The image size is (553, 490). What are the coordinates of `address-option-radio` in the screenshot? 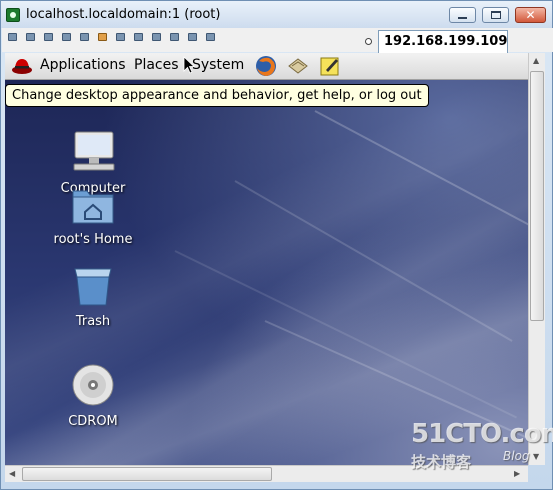 It's located at (368, 41).